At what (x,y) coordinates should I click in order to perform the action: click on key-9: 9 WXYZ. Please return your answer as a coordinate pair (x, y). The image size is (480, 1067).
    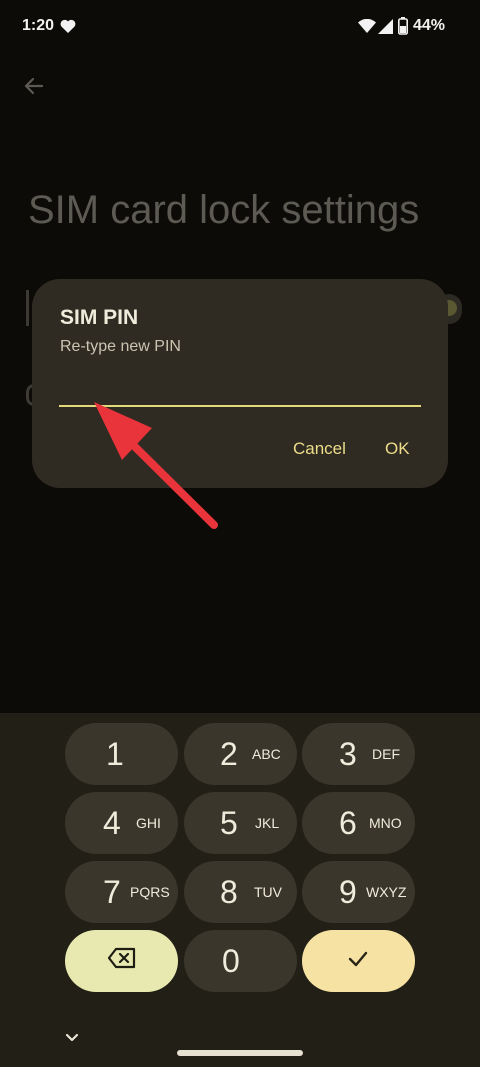
    Looking at the image, I should click on (358, 892).